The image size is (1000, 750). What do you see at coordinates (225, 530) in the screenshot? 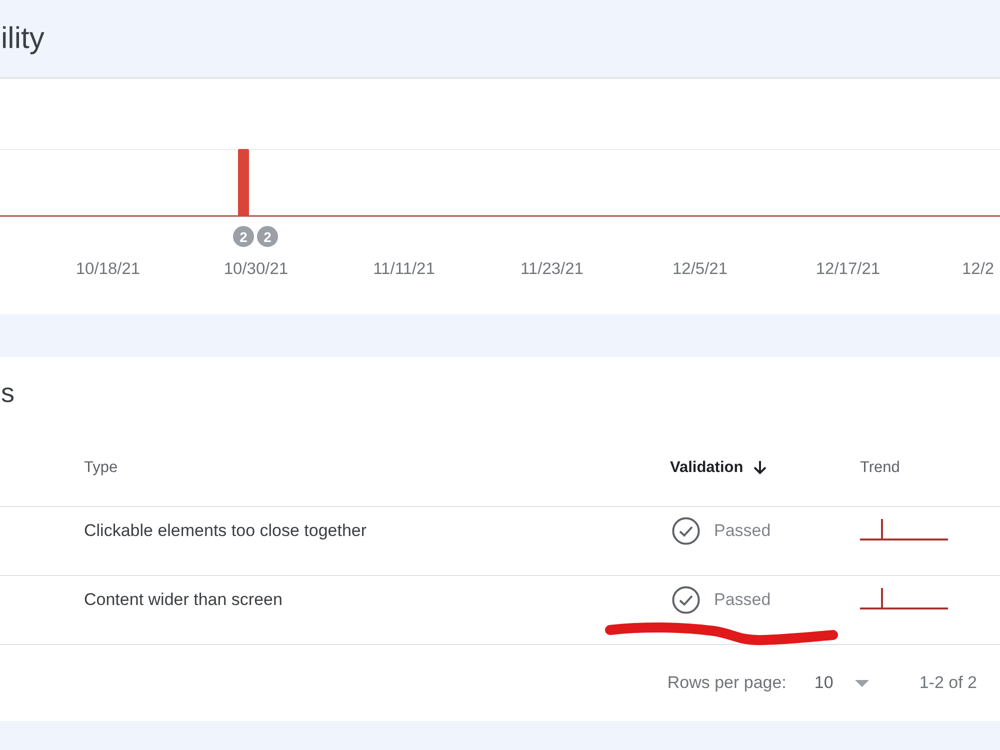
I see `issue-type: Clickable elements too close together` at bounding box center [225, 530].